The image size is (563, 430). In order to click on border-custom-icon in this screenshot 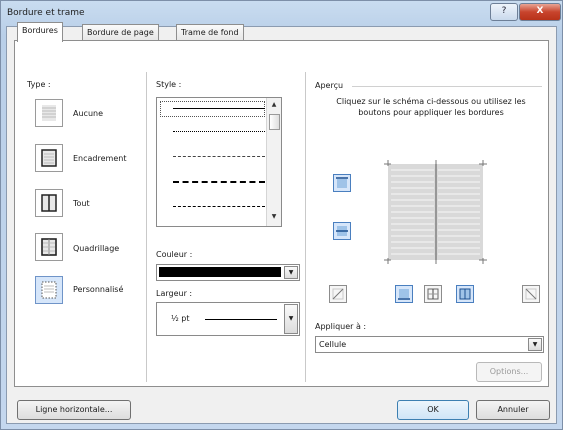, I will do `click(49, 290)`.